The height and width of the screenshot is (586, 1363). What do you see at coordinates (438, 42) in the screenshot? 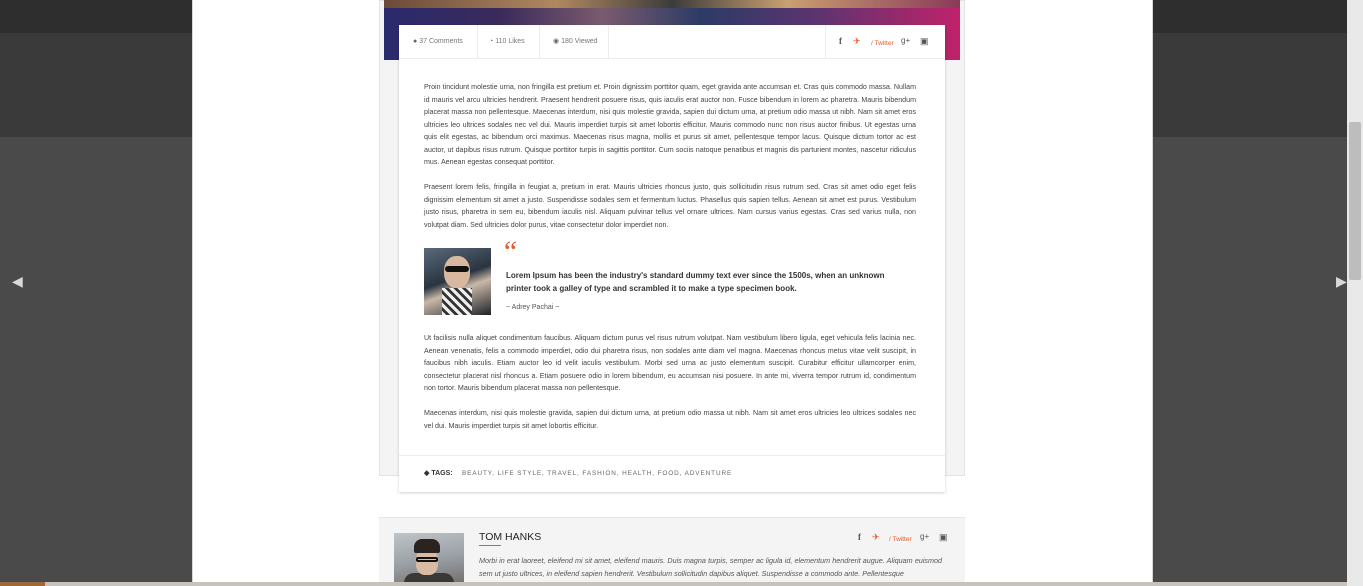
I see `comments-count: ● 37 Comments` at bounding box center [438, 42].